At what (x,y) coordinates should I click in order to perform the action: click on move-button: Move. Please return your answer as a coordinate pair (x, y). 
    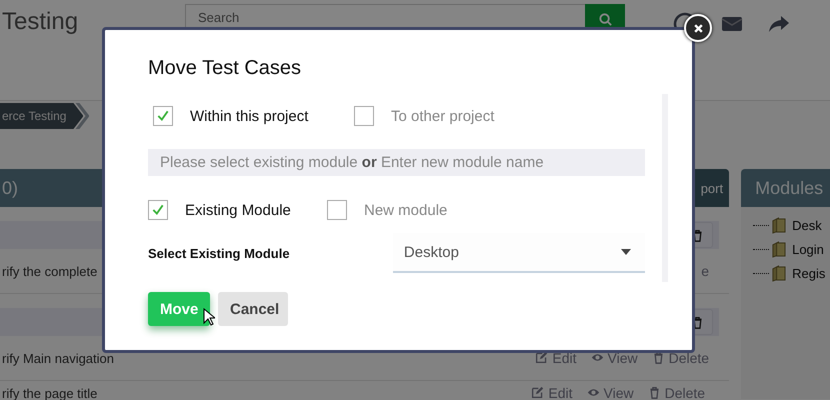
    Looking at the image, I should click on (179, 309).